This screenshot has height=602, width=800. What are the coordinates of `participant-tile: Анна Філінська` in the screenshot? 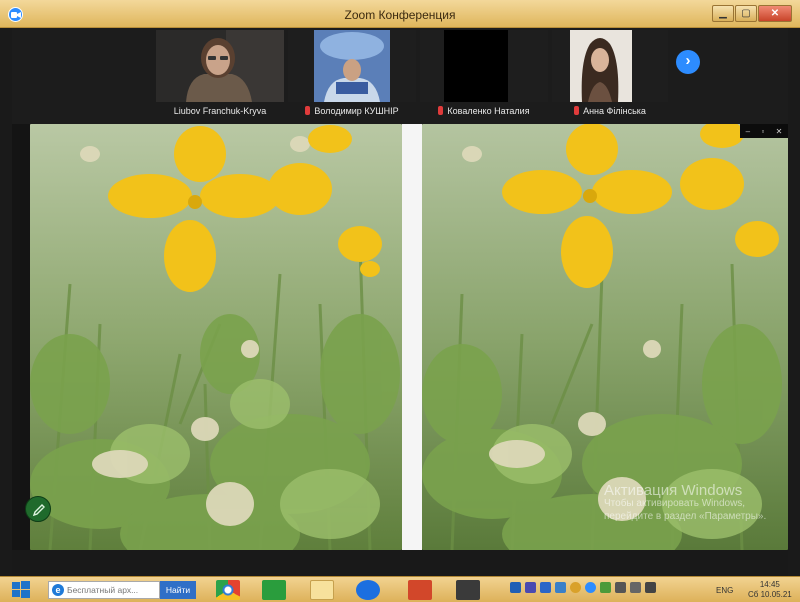 It's located at (610, 76).